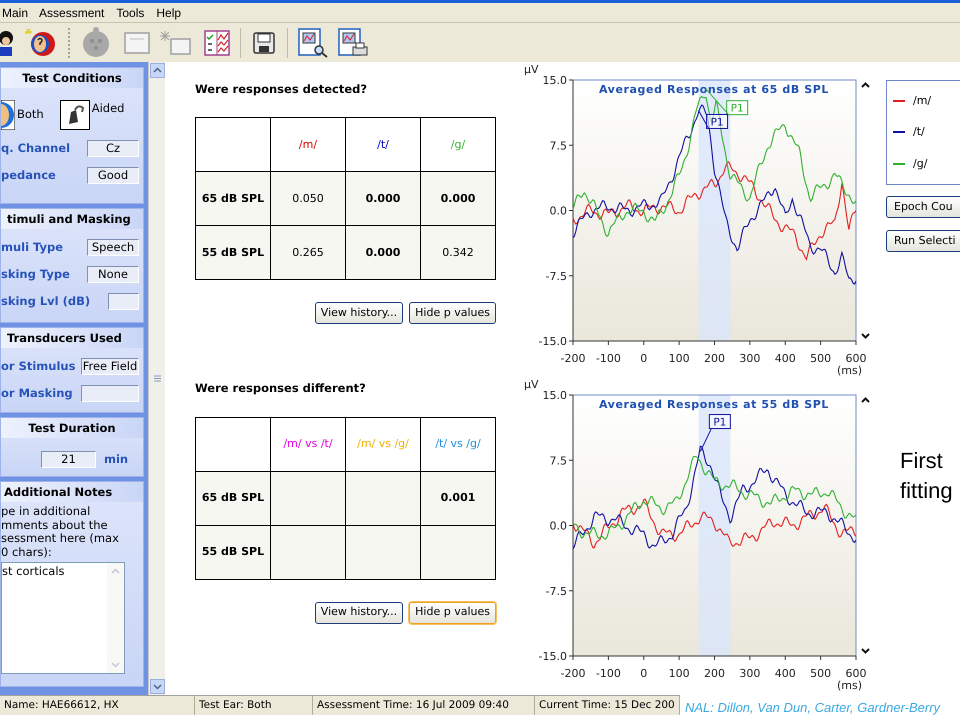  Describe the element at coordinates (264, 43) in the screenshot. I see `save-icon` at that location.